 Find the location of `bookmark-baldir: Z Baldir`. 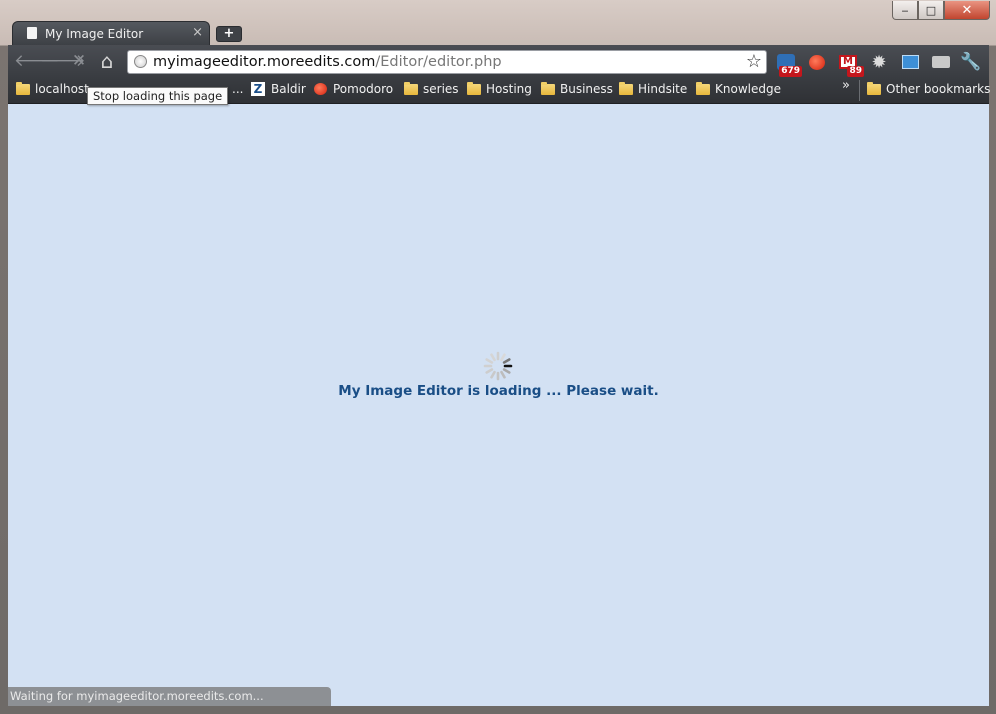

bookmark-baldir: Z Baldir is located at coordinates (278, 89).